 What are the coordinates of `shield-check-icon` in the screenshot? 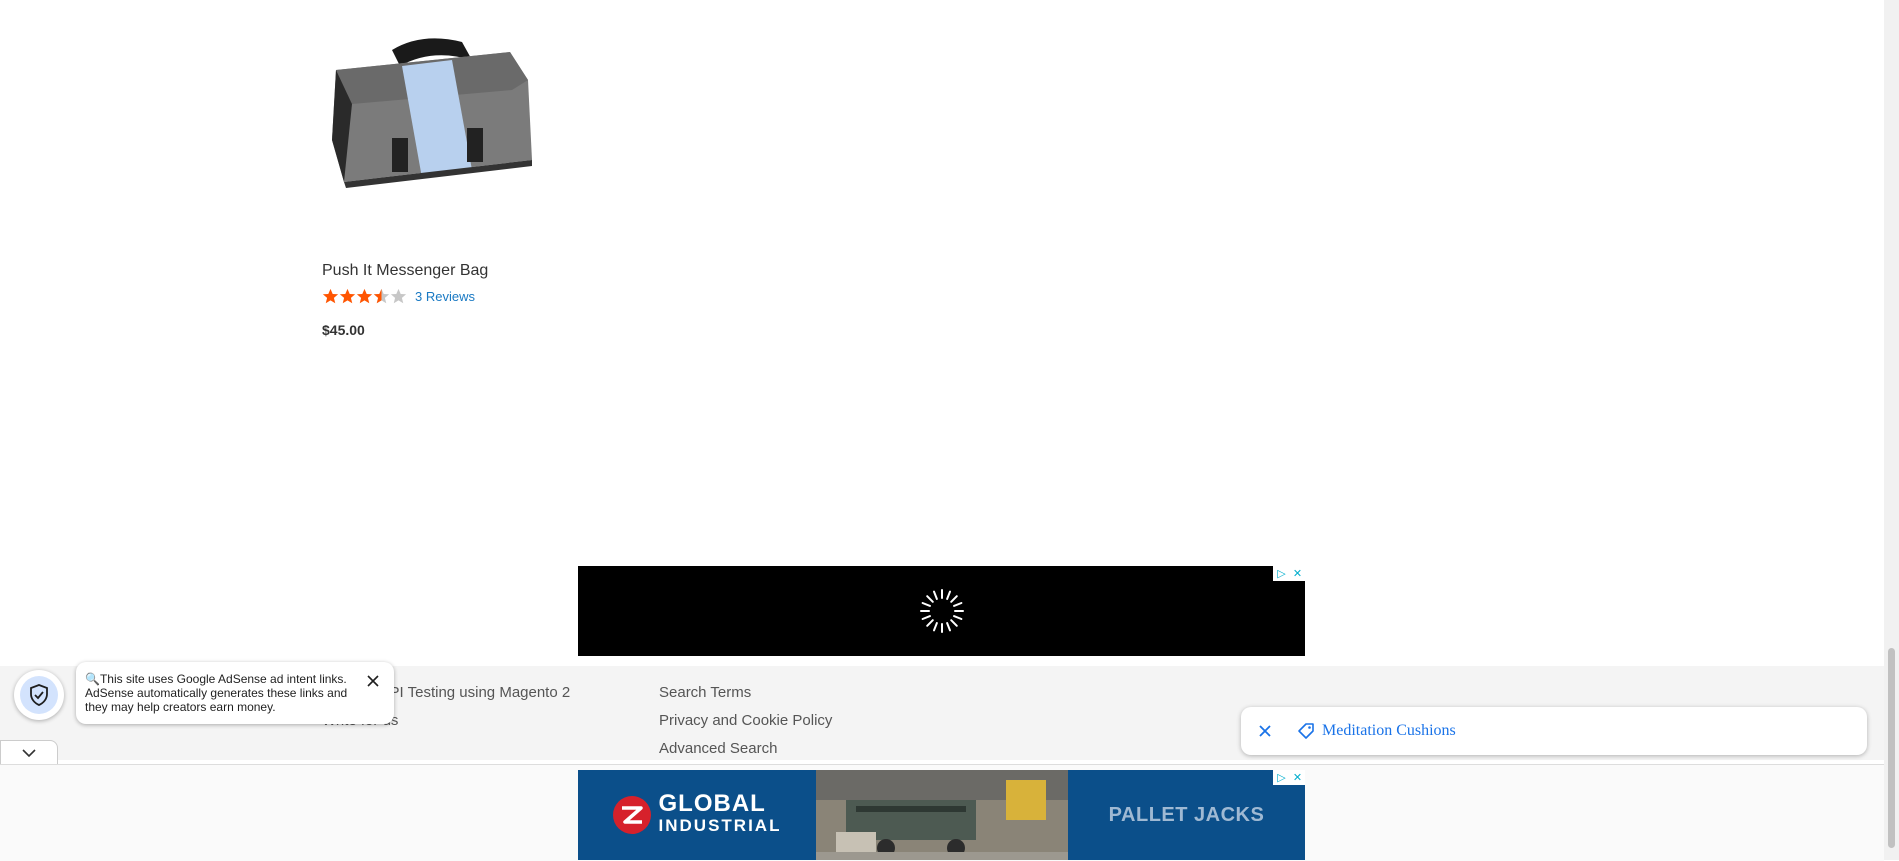 It's located at (39, 695).